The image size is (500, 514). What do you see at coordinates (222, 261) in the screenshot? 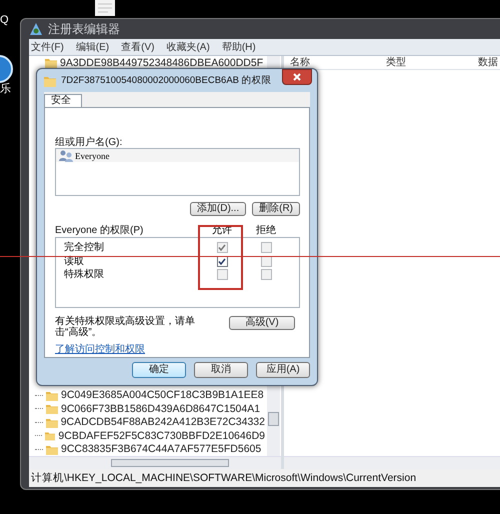
I see `checkbox` at bounding box center [222, 261].